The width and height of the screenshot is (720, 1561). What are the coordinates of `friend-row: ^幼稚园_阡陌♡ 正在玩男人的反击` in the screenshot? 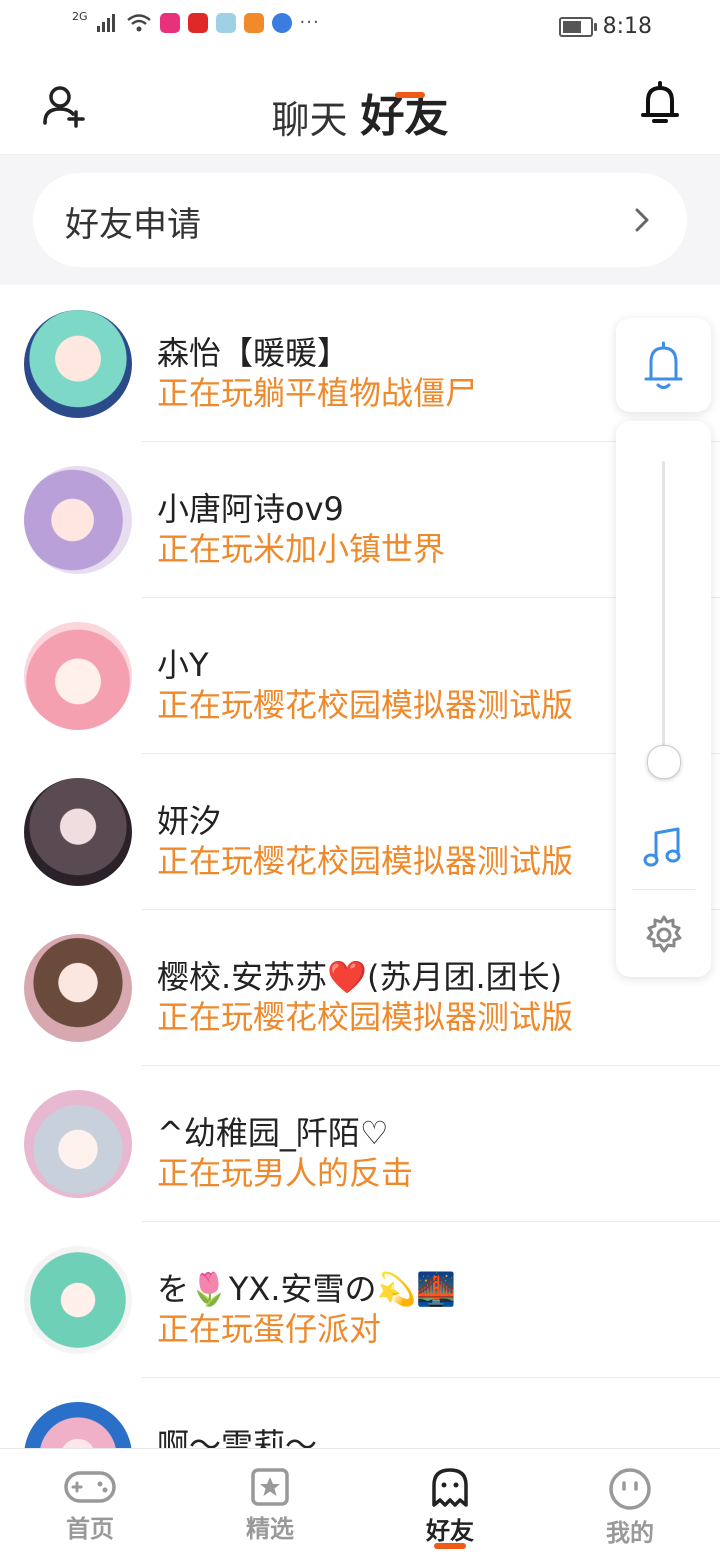 It's located at (360, 1144).